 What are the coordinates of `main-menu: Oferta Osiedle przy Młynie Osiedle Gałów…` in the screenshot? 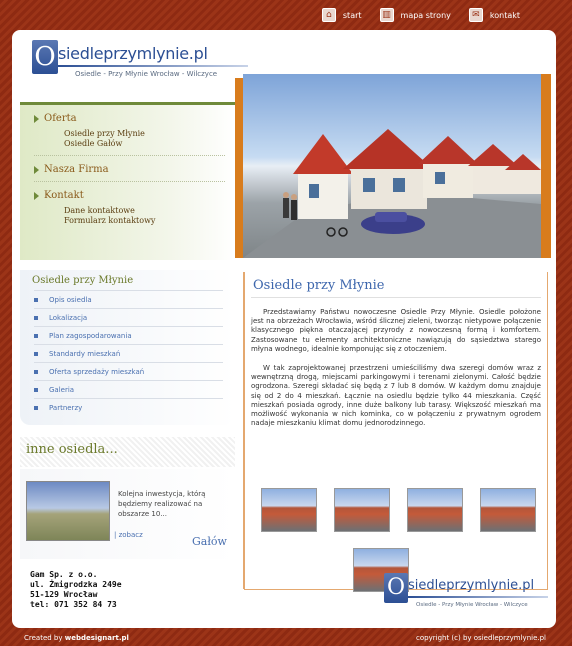 It's located at (127, 181).